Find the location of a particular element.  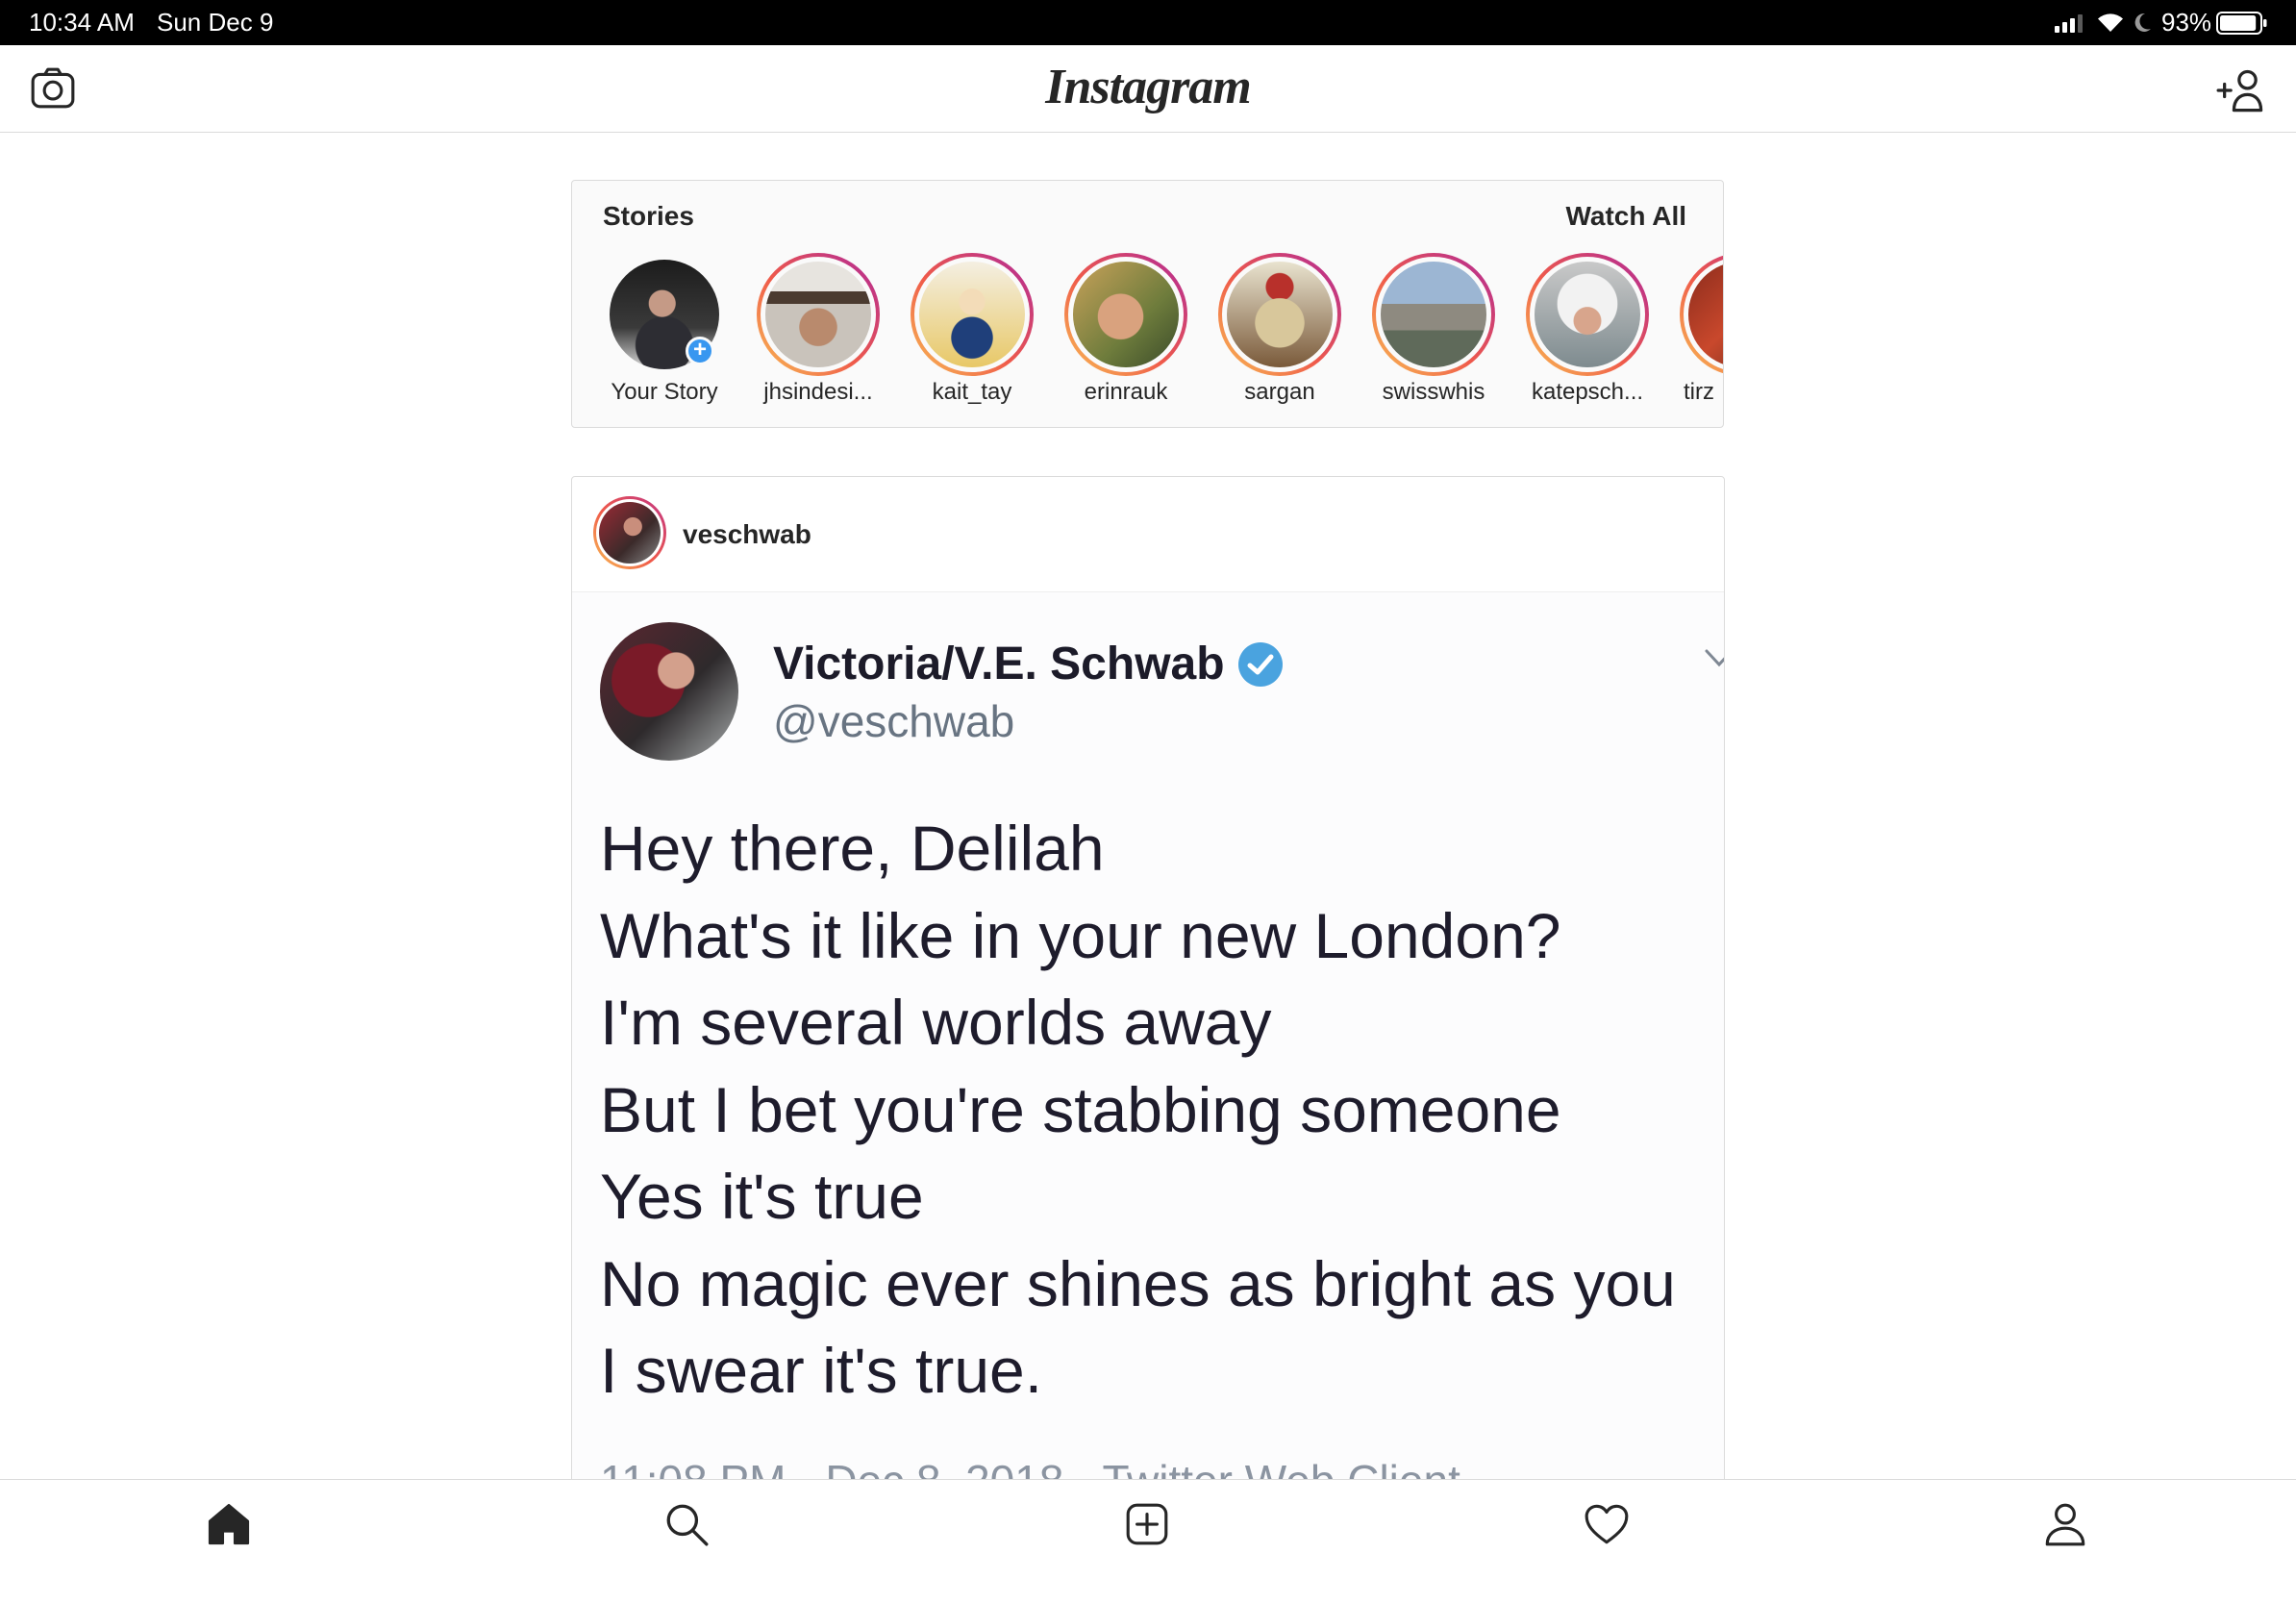

signal-icon is located at coordinates (2069, 23).